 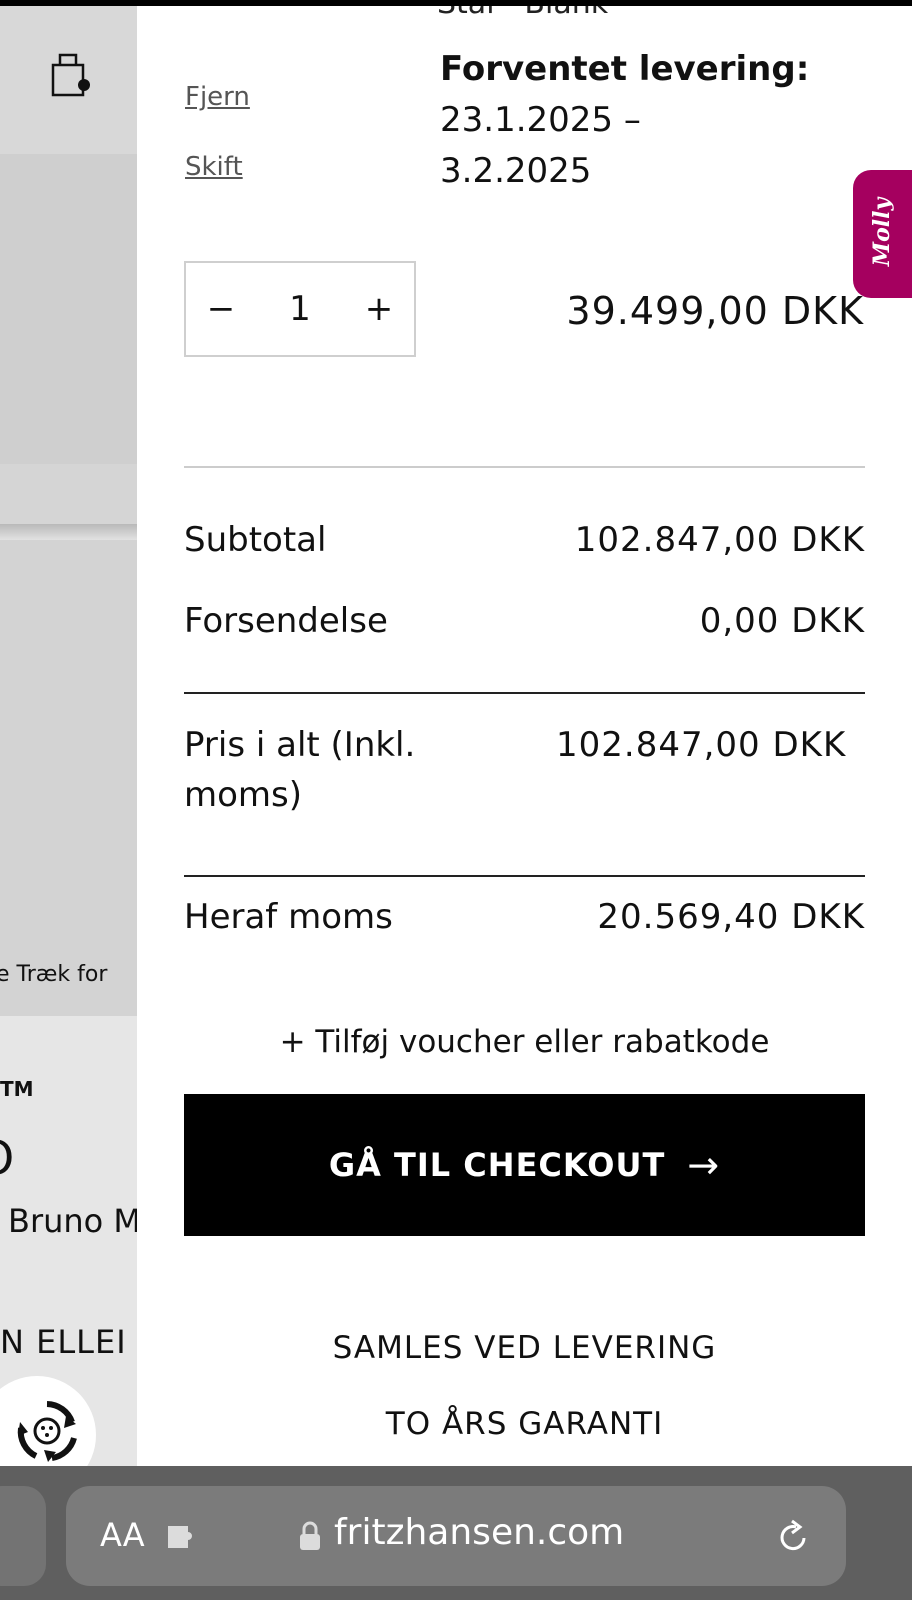 I want to click on item-price: 39.499,00 DKK, so click(x=715, y=311).